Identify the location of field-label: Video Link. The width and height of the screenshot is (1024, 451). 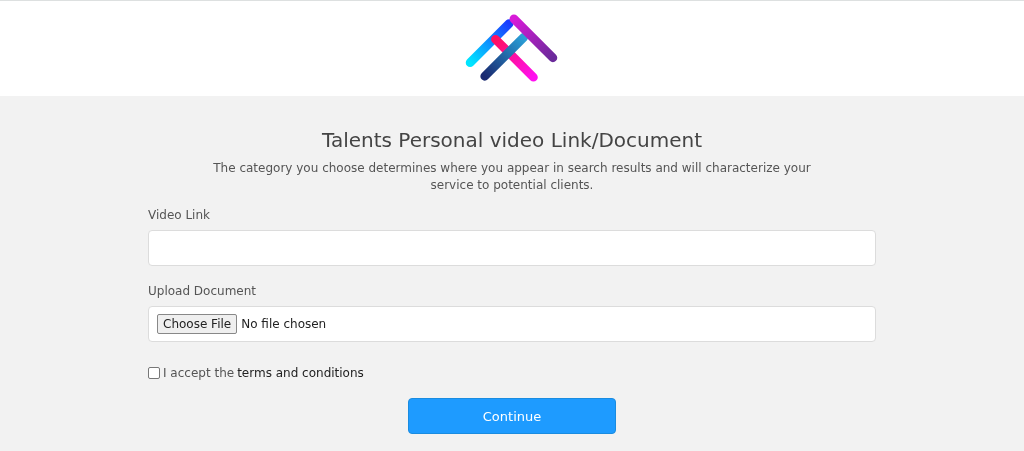
(179, 215).